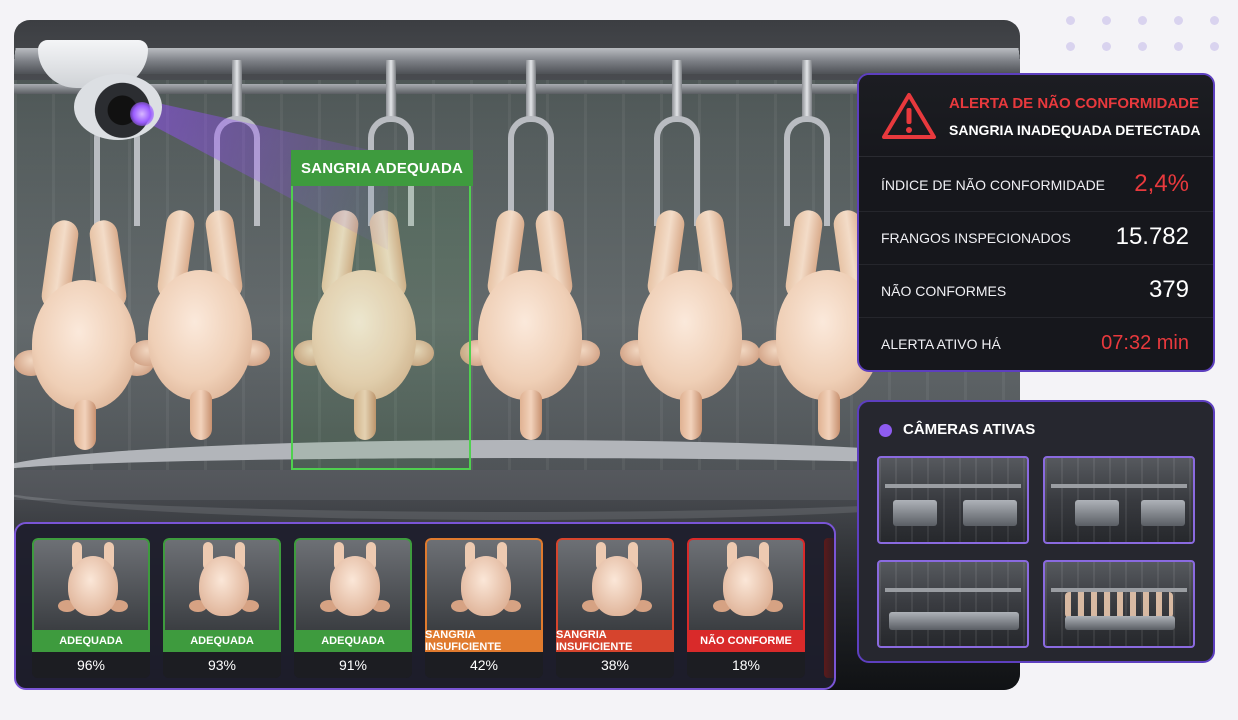  What do you see at coordinates (1145, 343) in the screenshot?
I see `metric-value: 07:32 min` at bounding box center [1145, 343].